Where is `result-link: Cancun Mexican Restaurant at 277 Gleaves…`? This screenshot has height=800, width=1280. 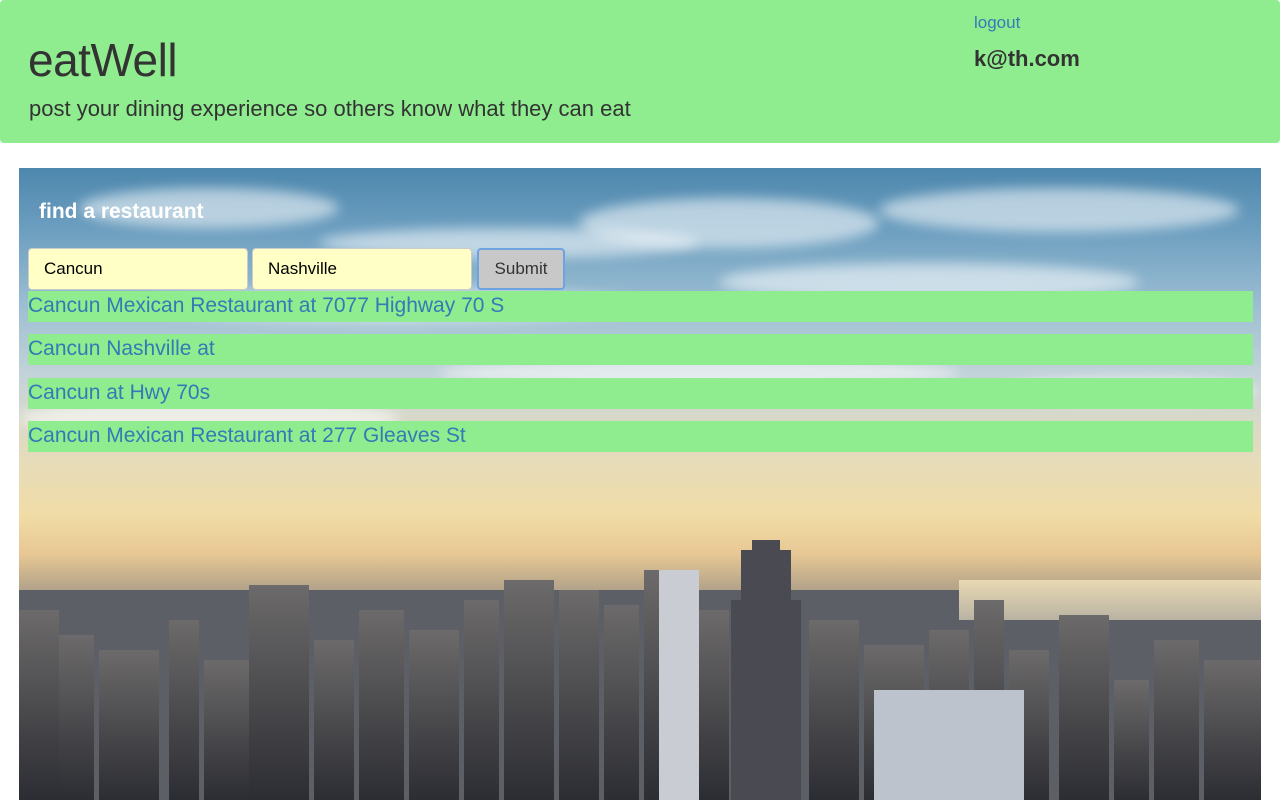
result-link: Cancun Mexican Restaurant at 277 Gleaves… is located at coordinates (640, 436).